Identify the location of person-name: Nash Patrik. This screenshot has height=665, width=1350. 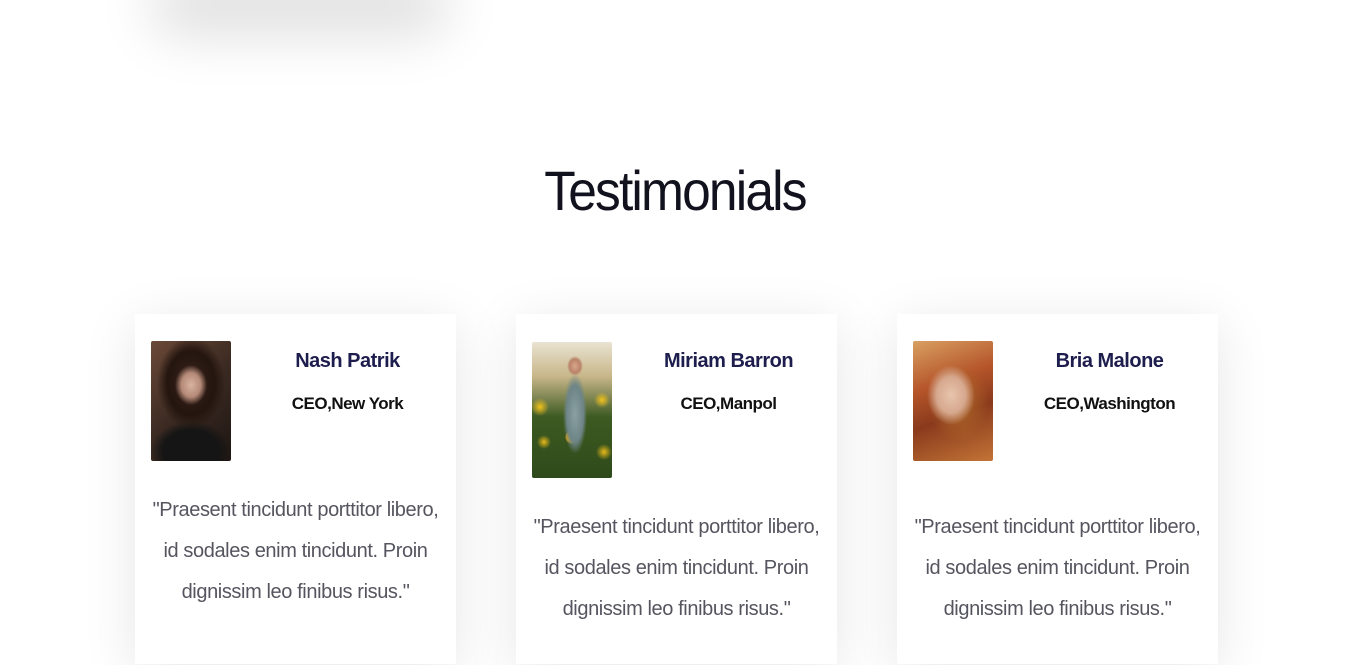
(347, 361).